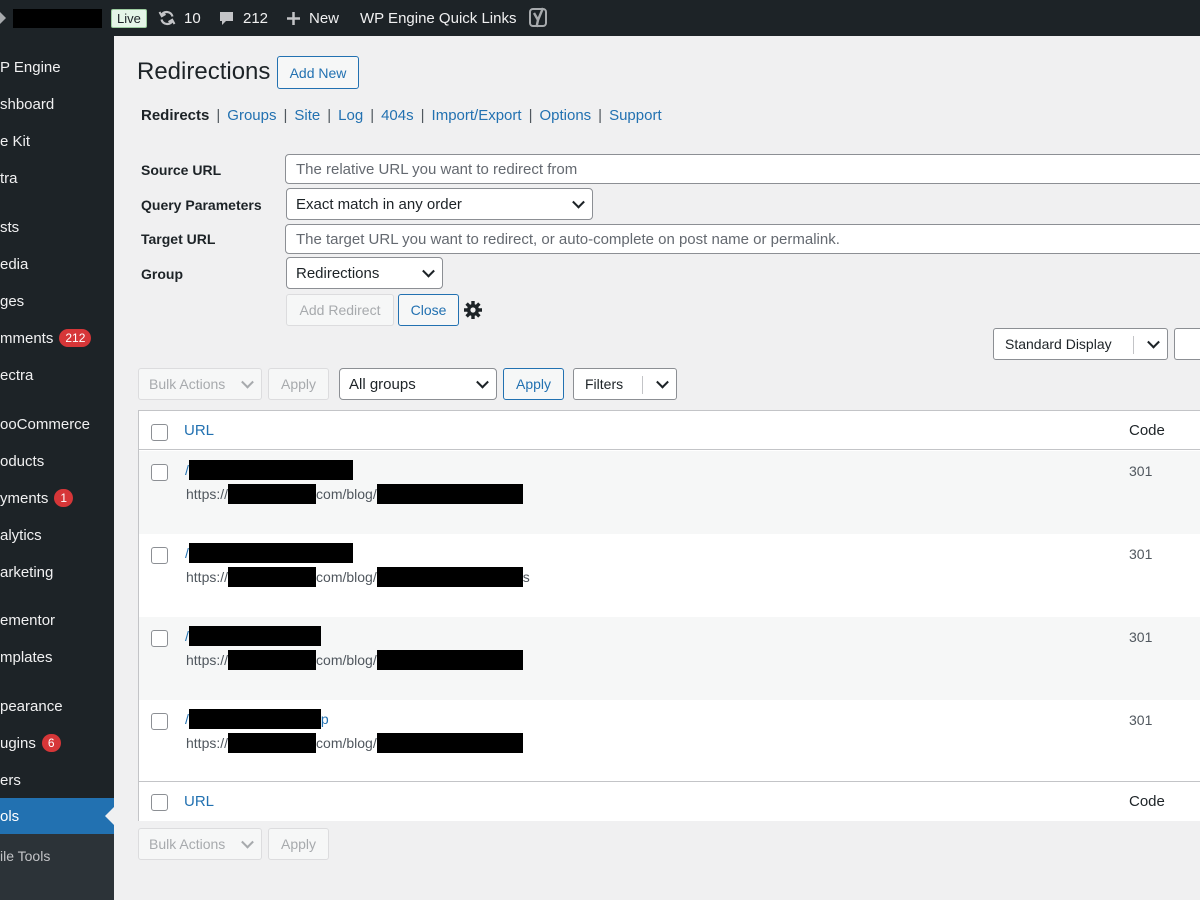 This screenshot has height=900, width=1200. What do you see at coordinates (199, 801) in the screenshot?
I see `column-url-footer: URL` at bounding box center [199, 801].